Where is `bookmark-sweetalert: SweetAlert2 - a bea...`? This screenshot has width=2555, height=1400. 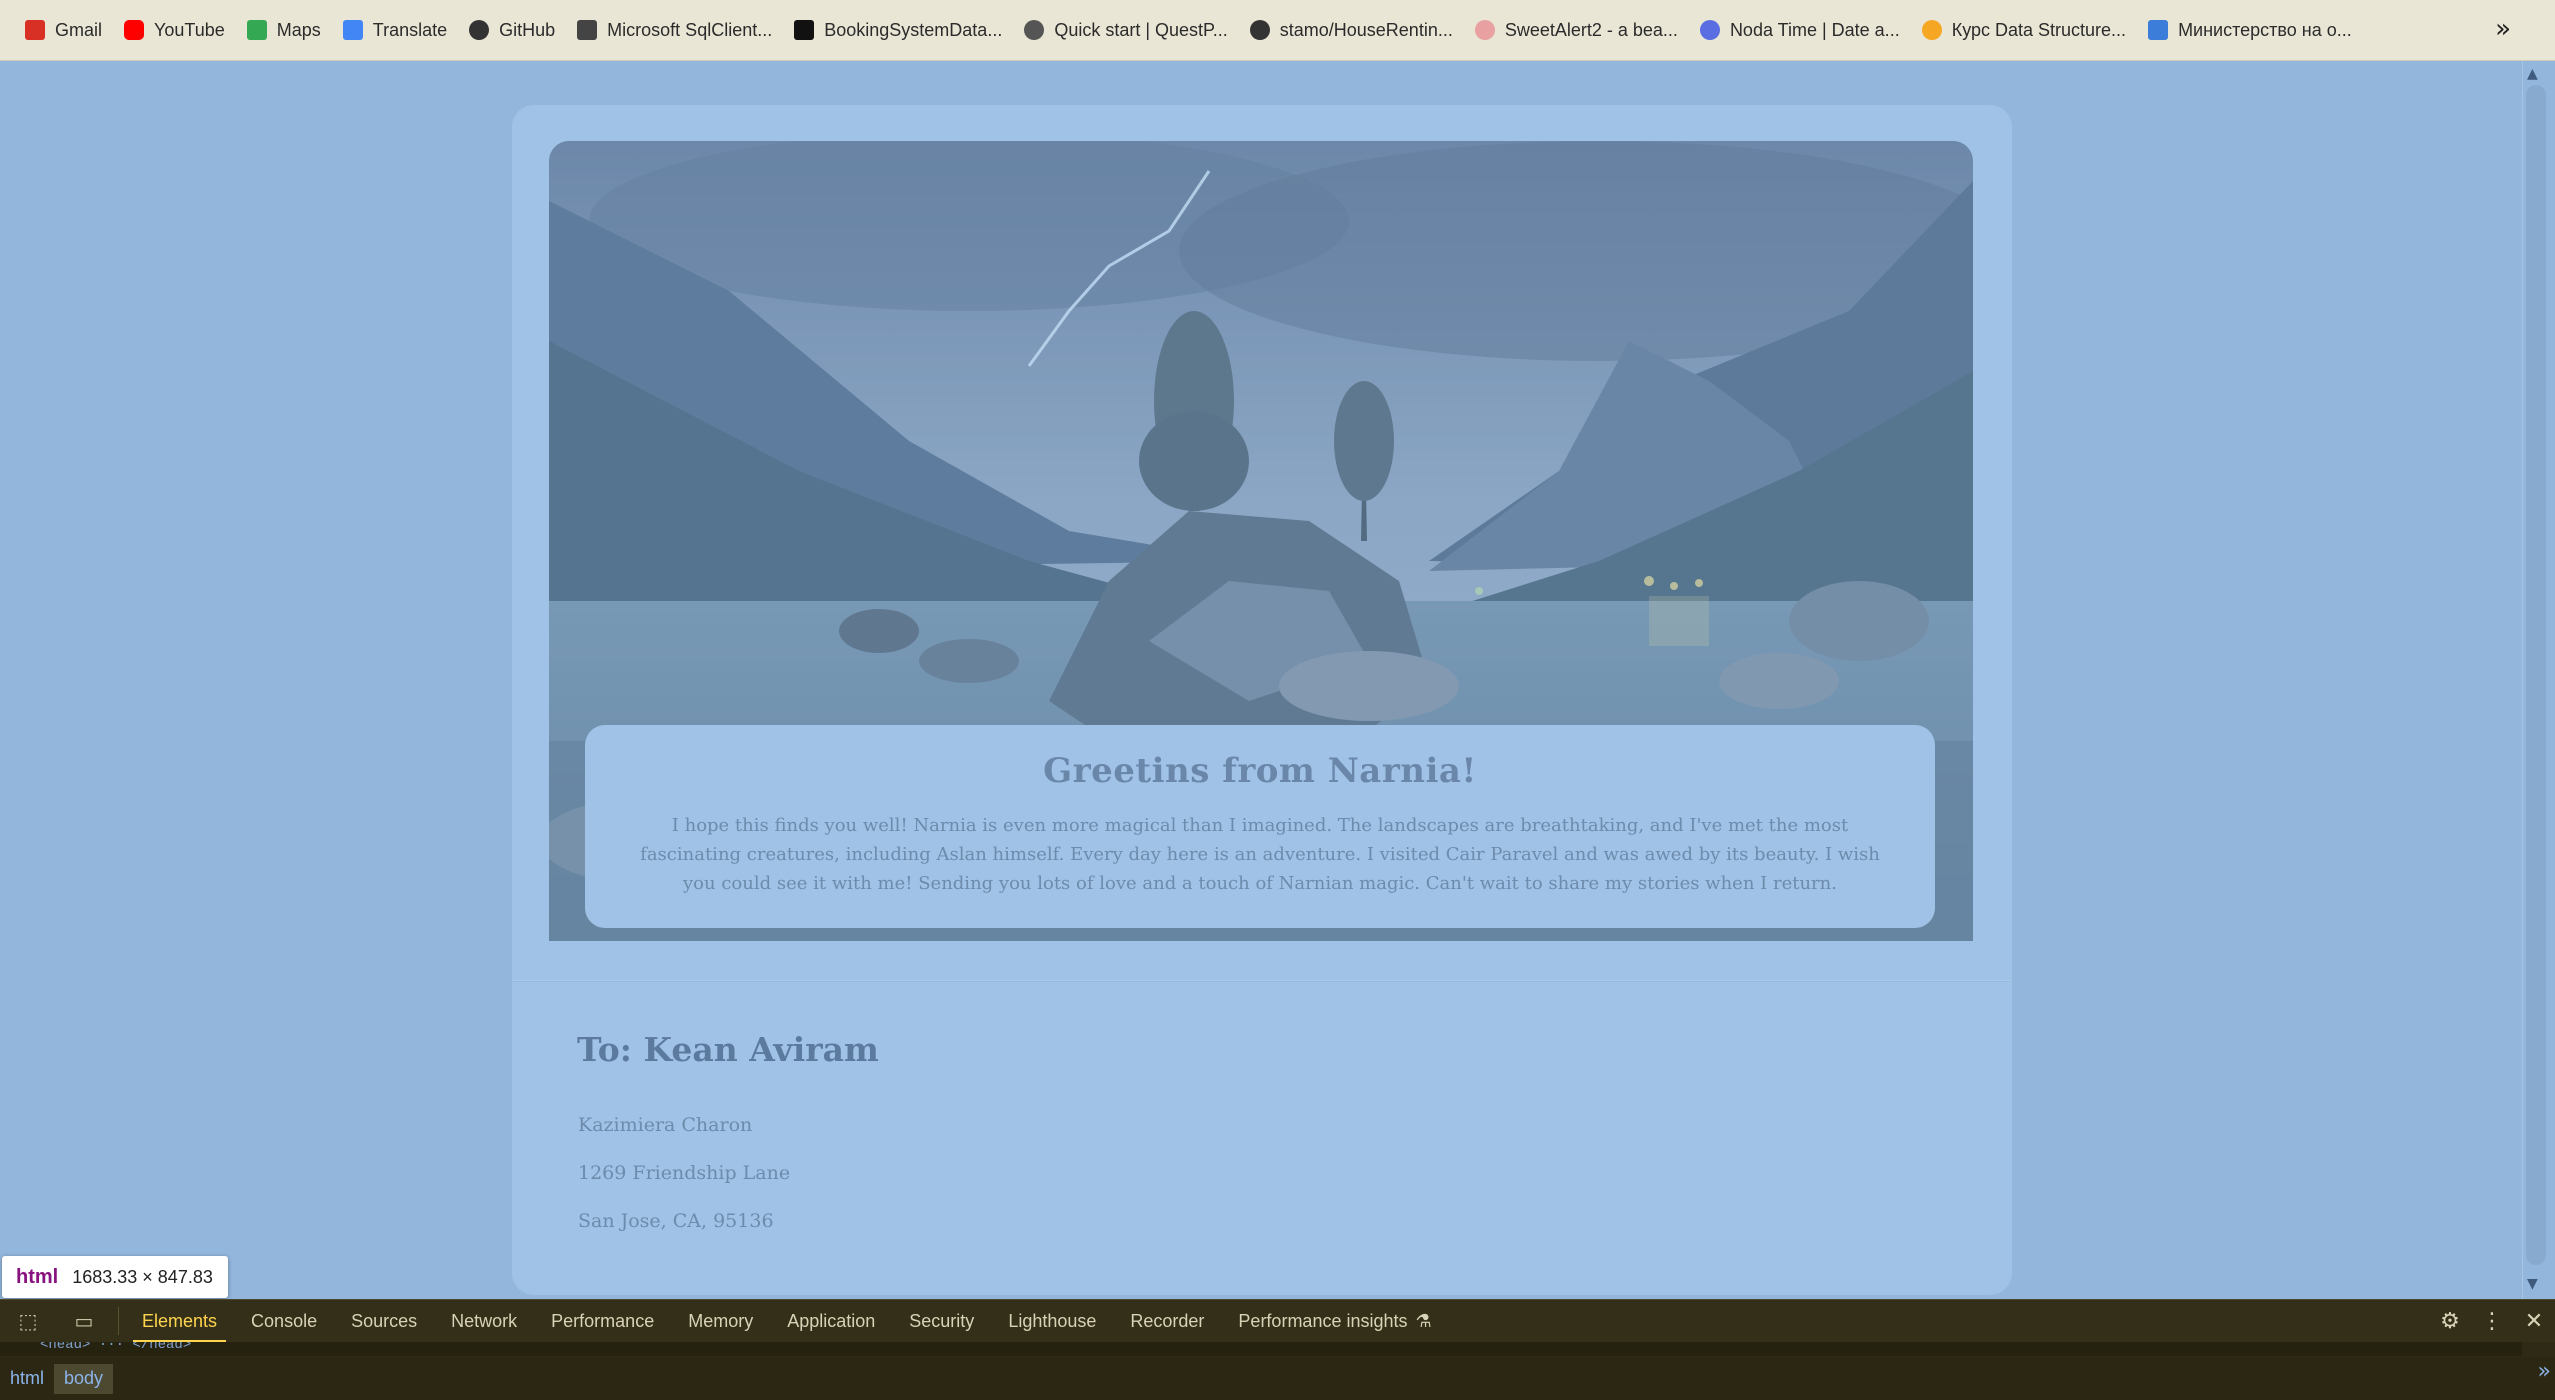
bookmark-sweetalert: SweetAlert2 - a bea... is located at coordinates (1576, 30).